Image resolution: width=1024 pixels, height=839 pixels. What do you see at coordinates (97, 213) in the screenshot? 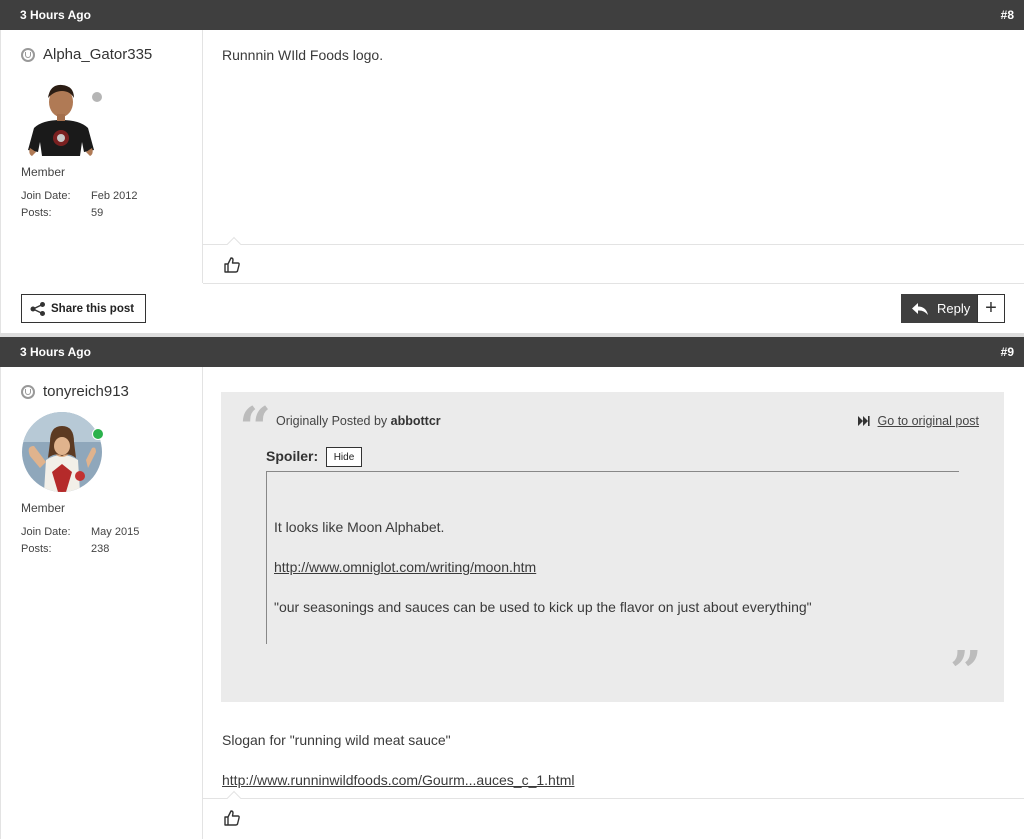
I see `posts-count: 59` at bounding box center [97, 213].